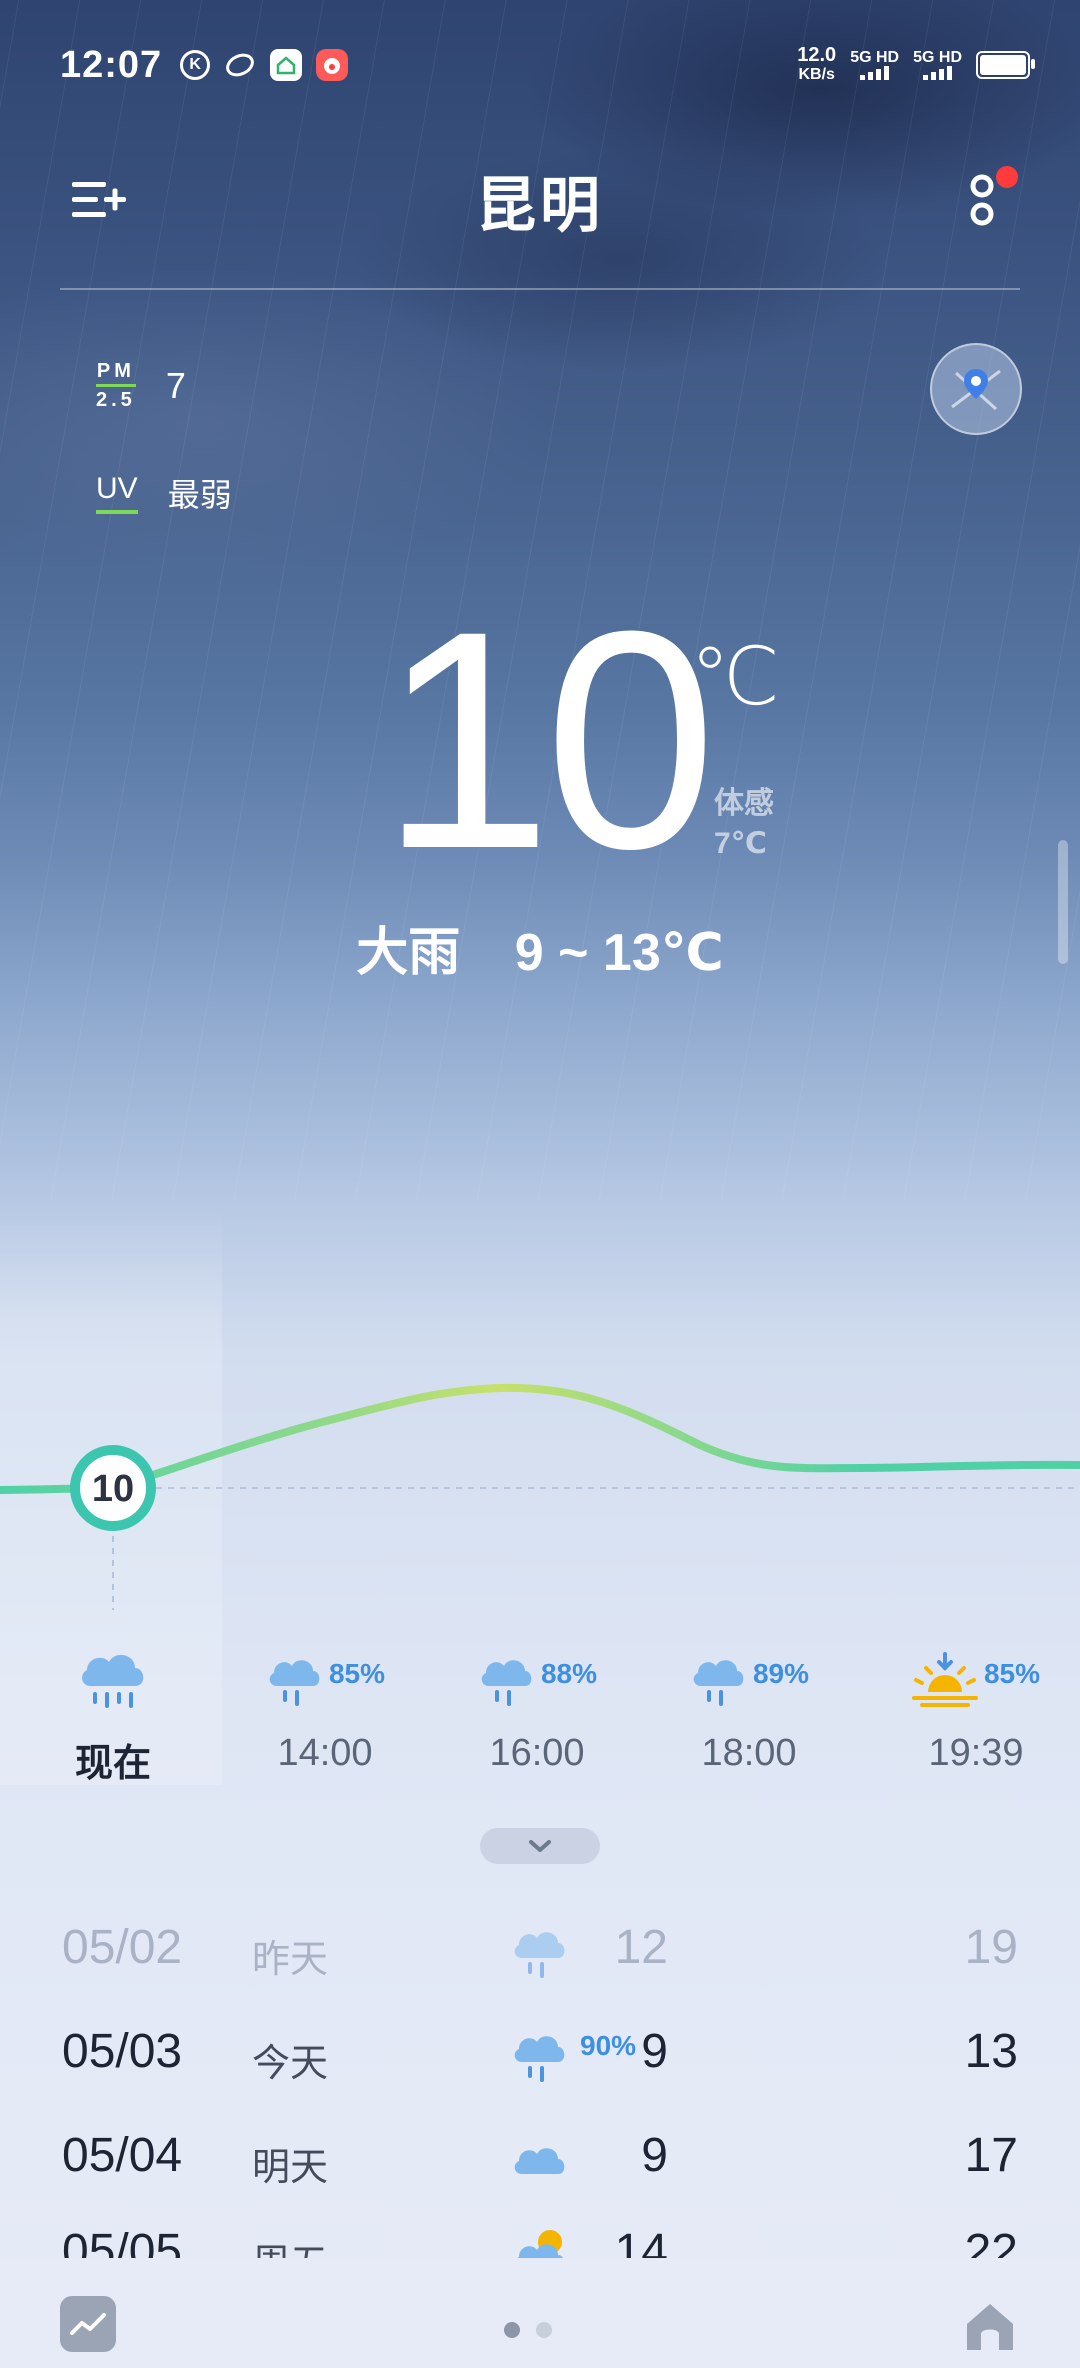  I want to click on menu-add-icon, so click(99, 199).